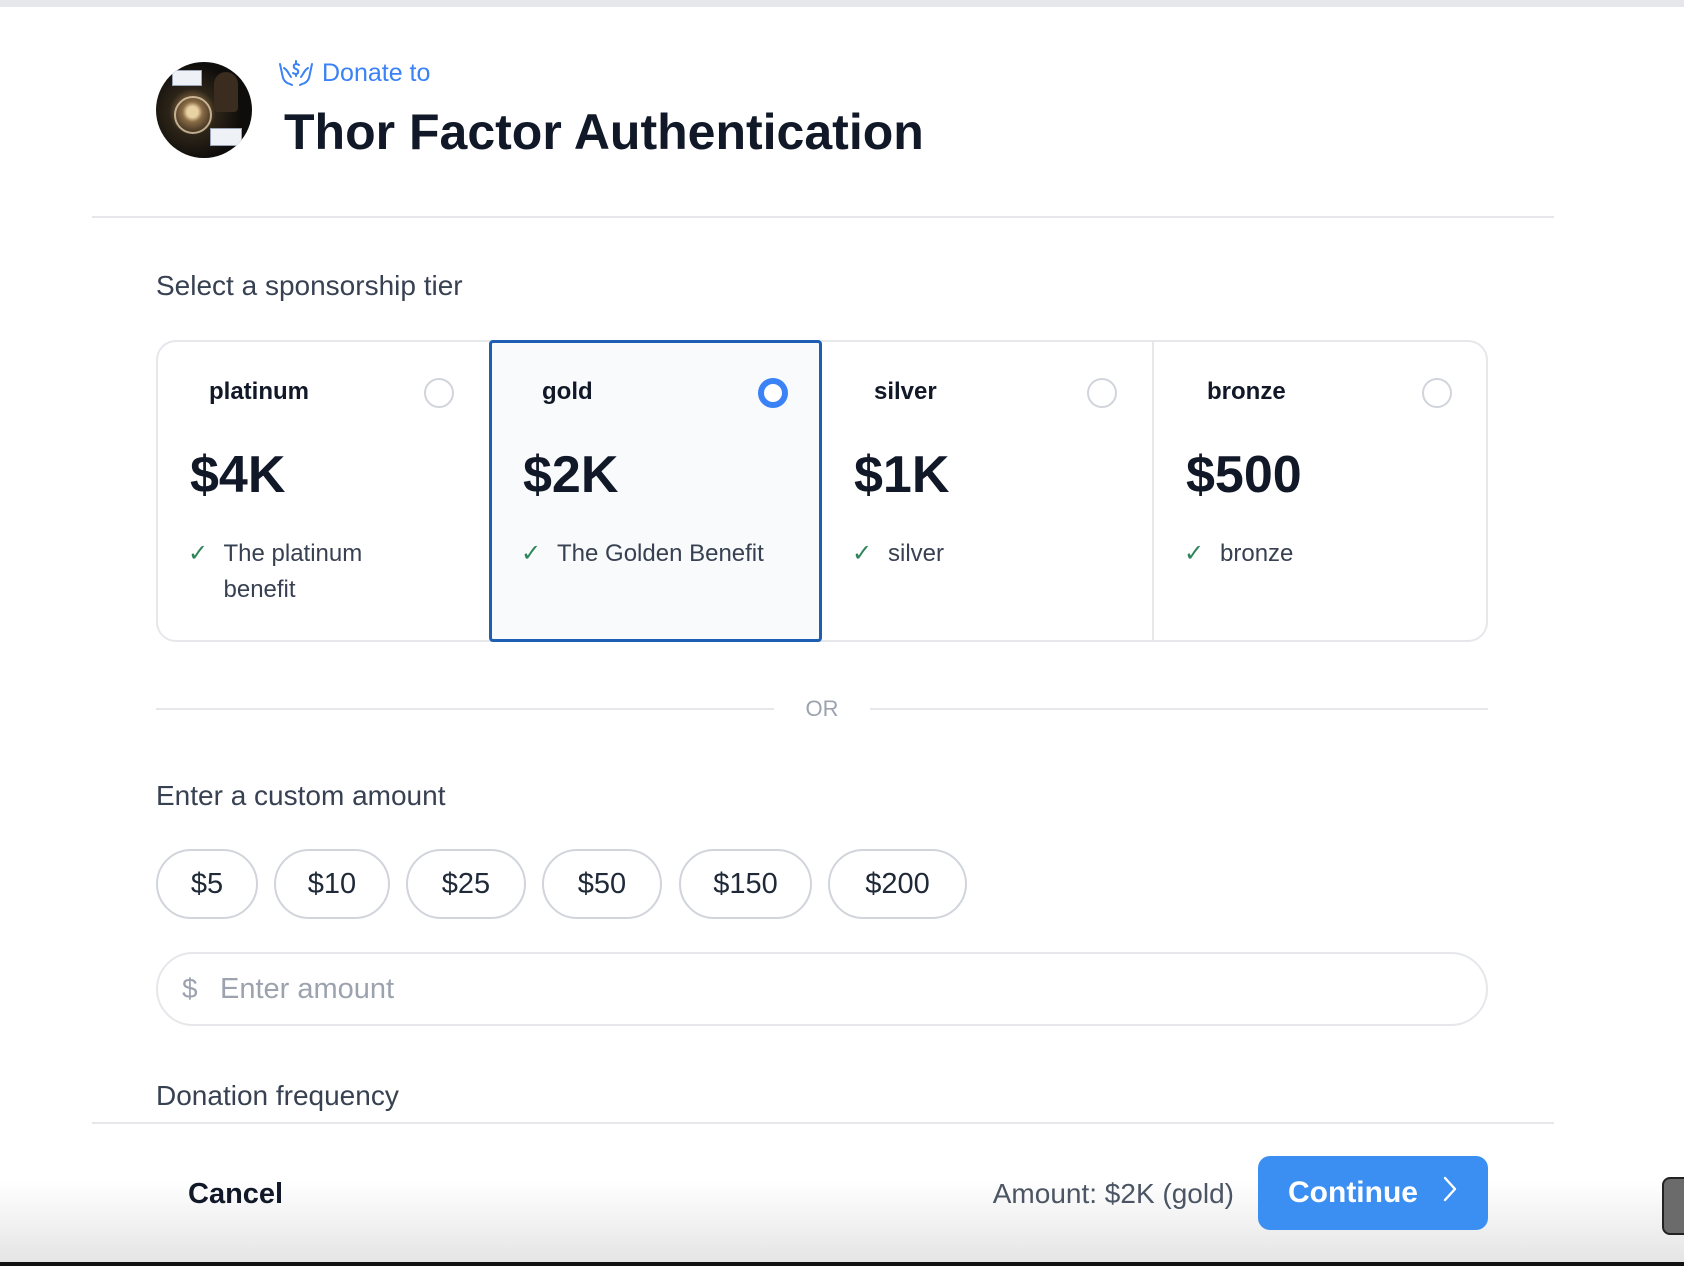 The height and width of the screenshot is (1266, 1684). Describe the element at coordinates (204, 110) in the screenshot. I see `project-avatar` at that location.